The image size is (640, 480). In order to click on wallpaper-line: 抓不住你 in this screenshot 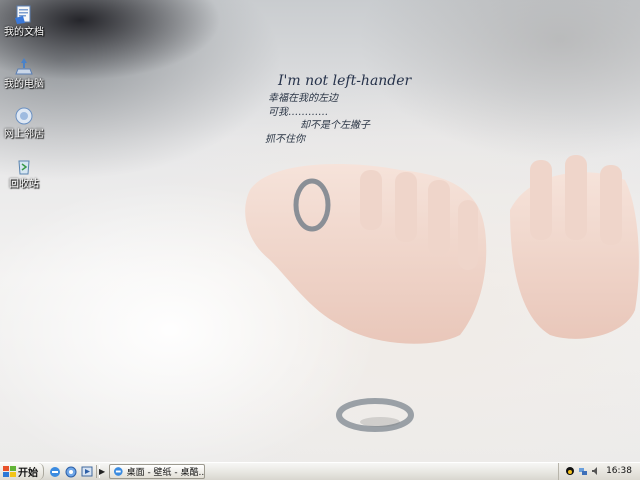, I will do `click(285, 139)`.